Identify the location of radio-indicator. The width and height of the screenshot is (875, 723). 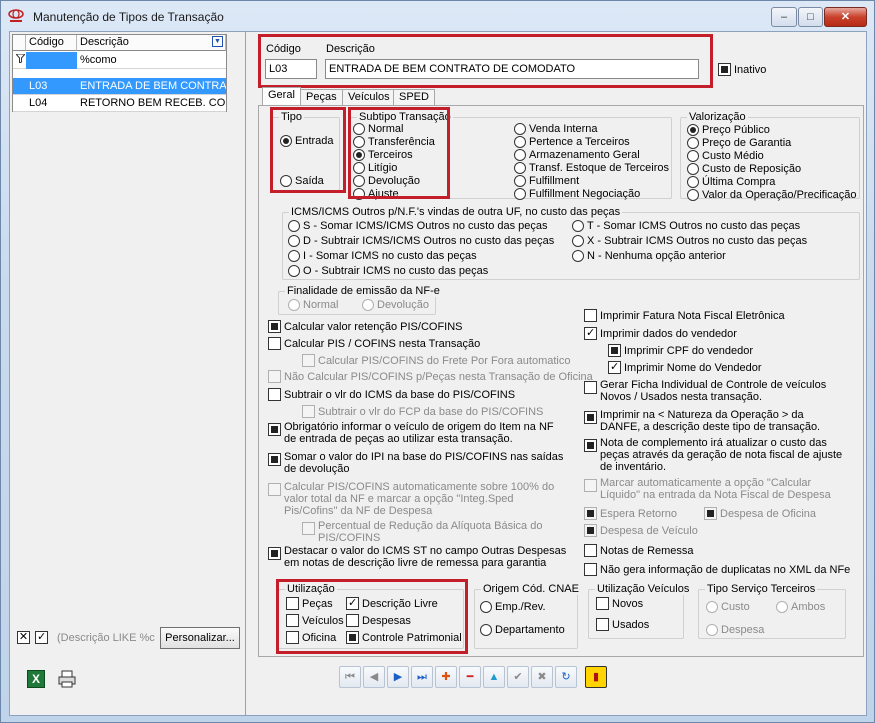
(578, 256).